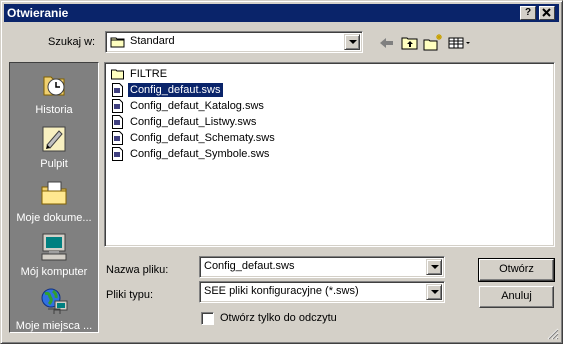 The image size is (563, 344). What do you see at coordinates (54, 110) in the screenshot?
I see `place-label: Historia` at bounding box center [54, 110].